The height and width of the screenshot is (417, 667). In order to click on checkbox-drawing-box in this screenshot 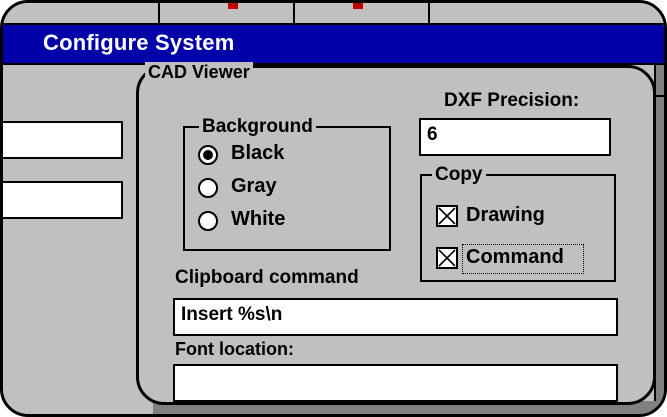, I will do `click(447, 216)`.